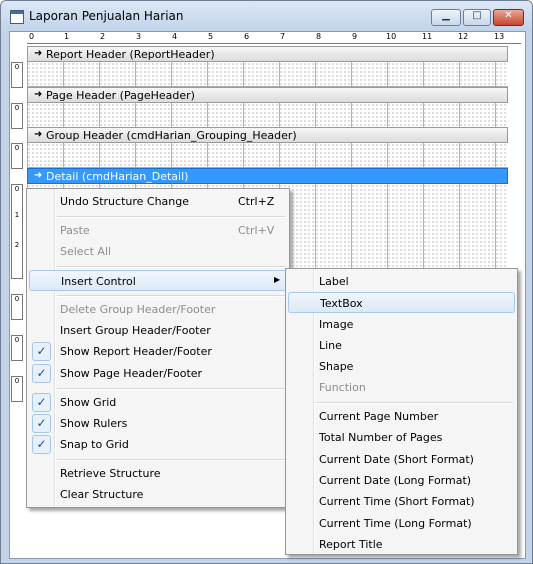 This screenshot has width=533, height=564. What do you see at coordinates (110, 473) in the screenshot?
I see `menu-item-label: Retrieve Structure` at bounding box center [110, 473].